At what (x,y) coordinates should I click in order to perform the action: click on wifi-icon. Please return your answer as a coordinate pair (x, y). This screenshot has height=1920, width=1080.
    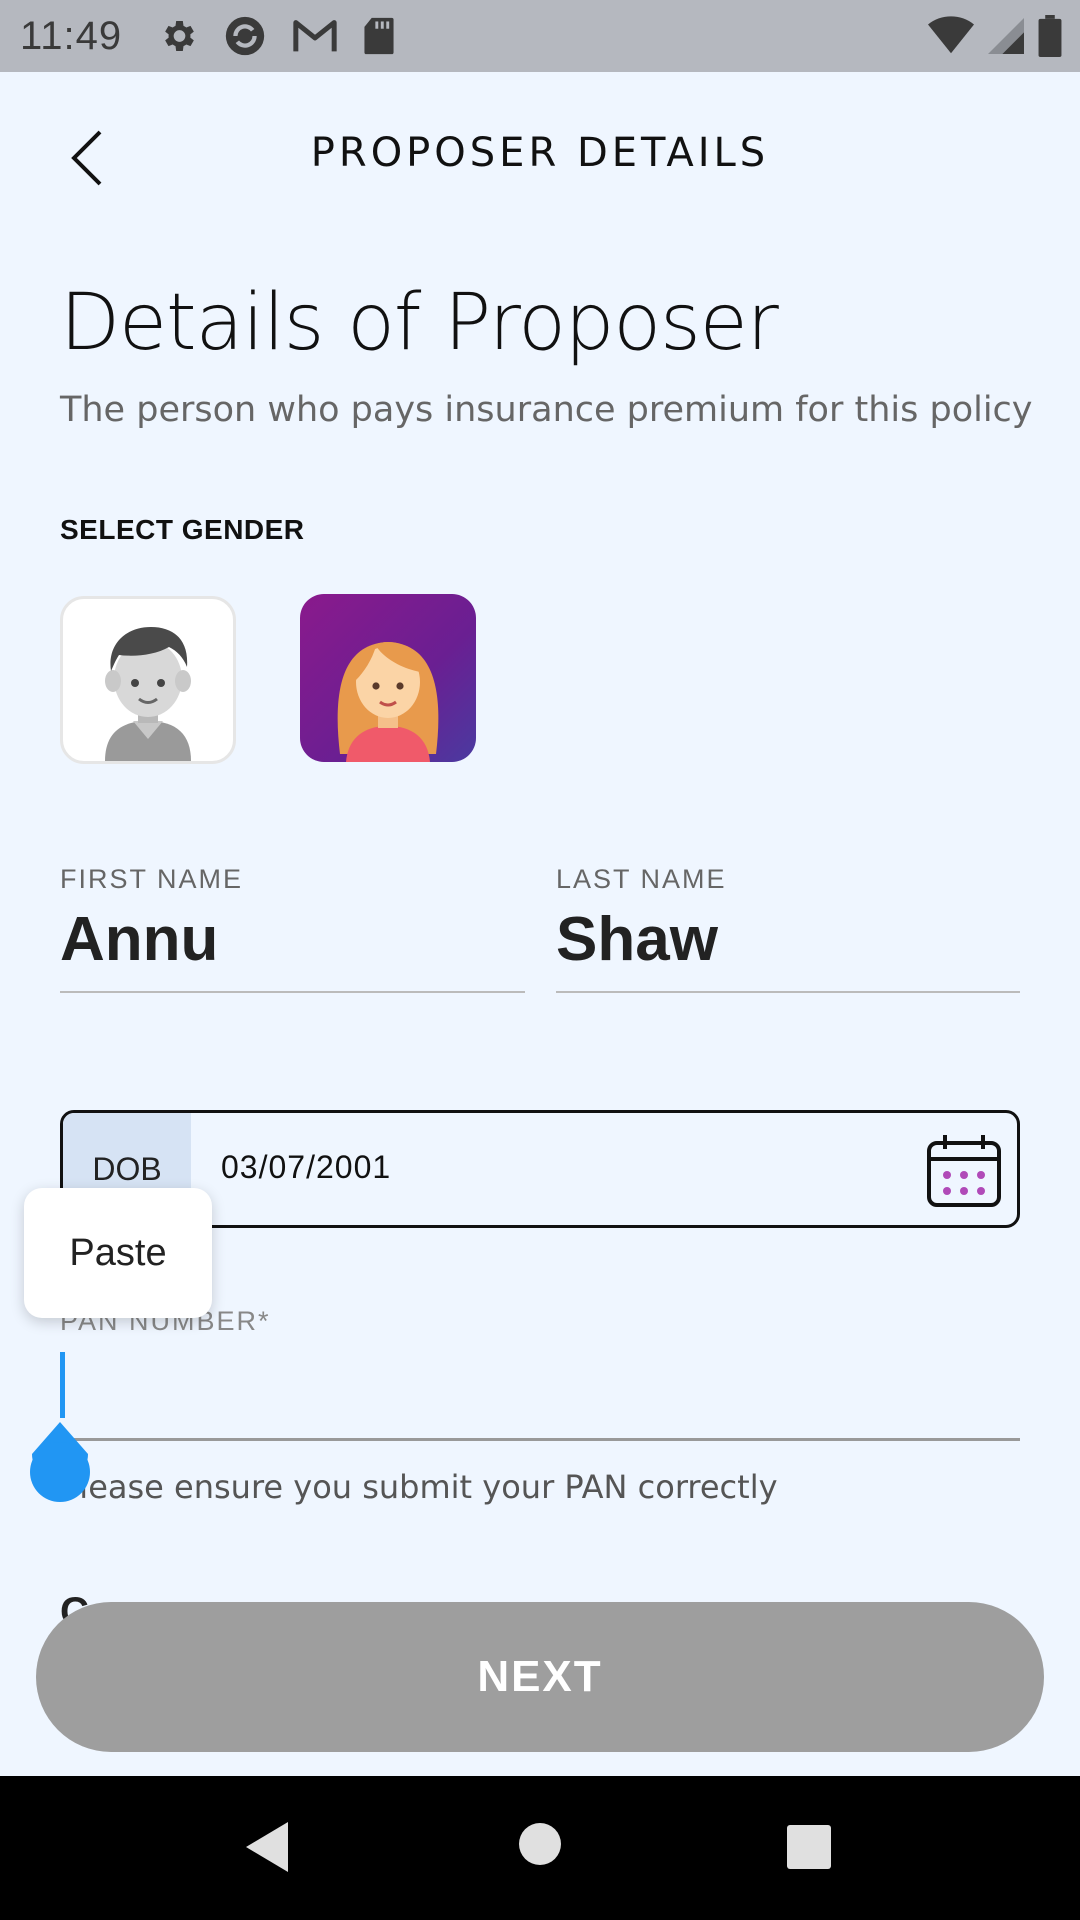
    Looking at the image, I should click on (951, 35).